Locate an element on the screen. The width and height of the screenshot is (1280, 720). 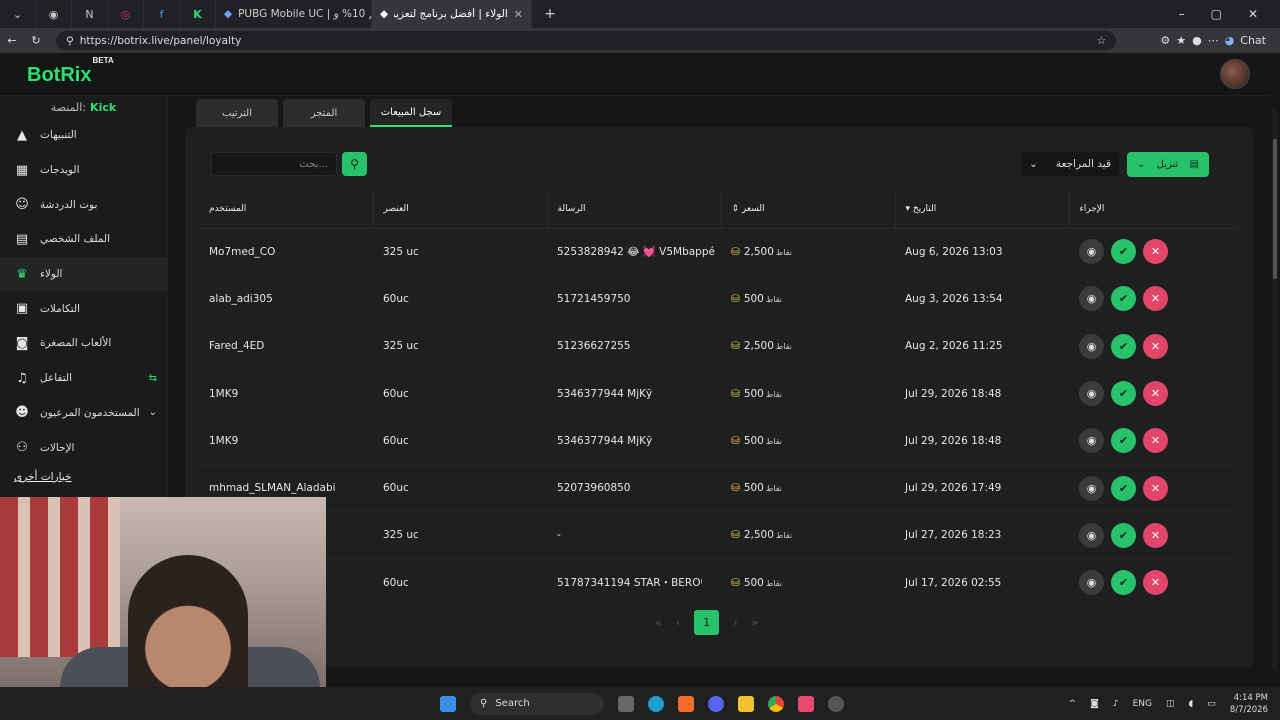
taskbar-apps: ⚲ Search is located at coordinates (642, 703).